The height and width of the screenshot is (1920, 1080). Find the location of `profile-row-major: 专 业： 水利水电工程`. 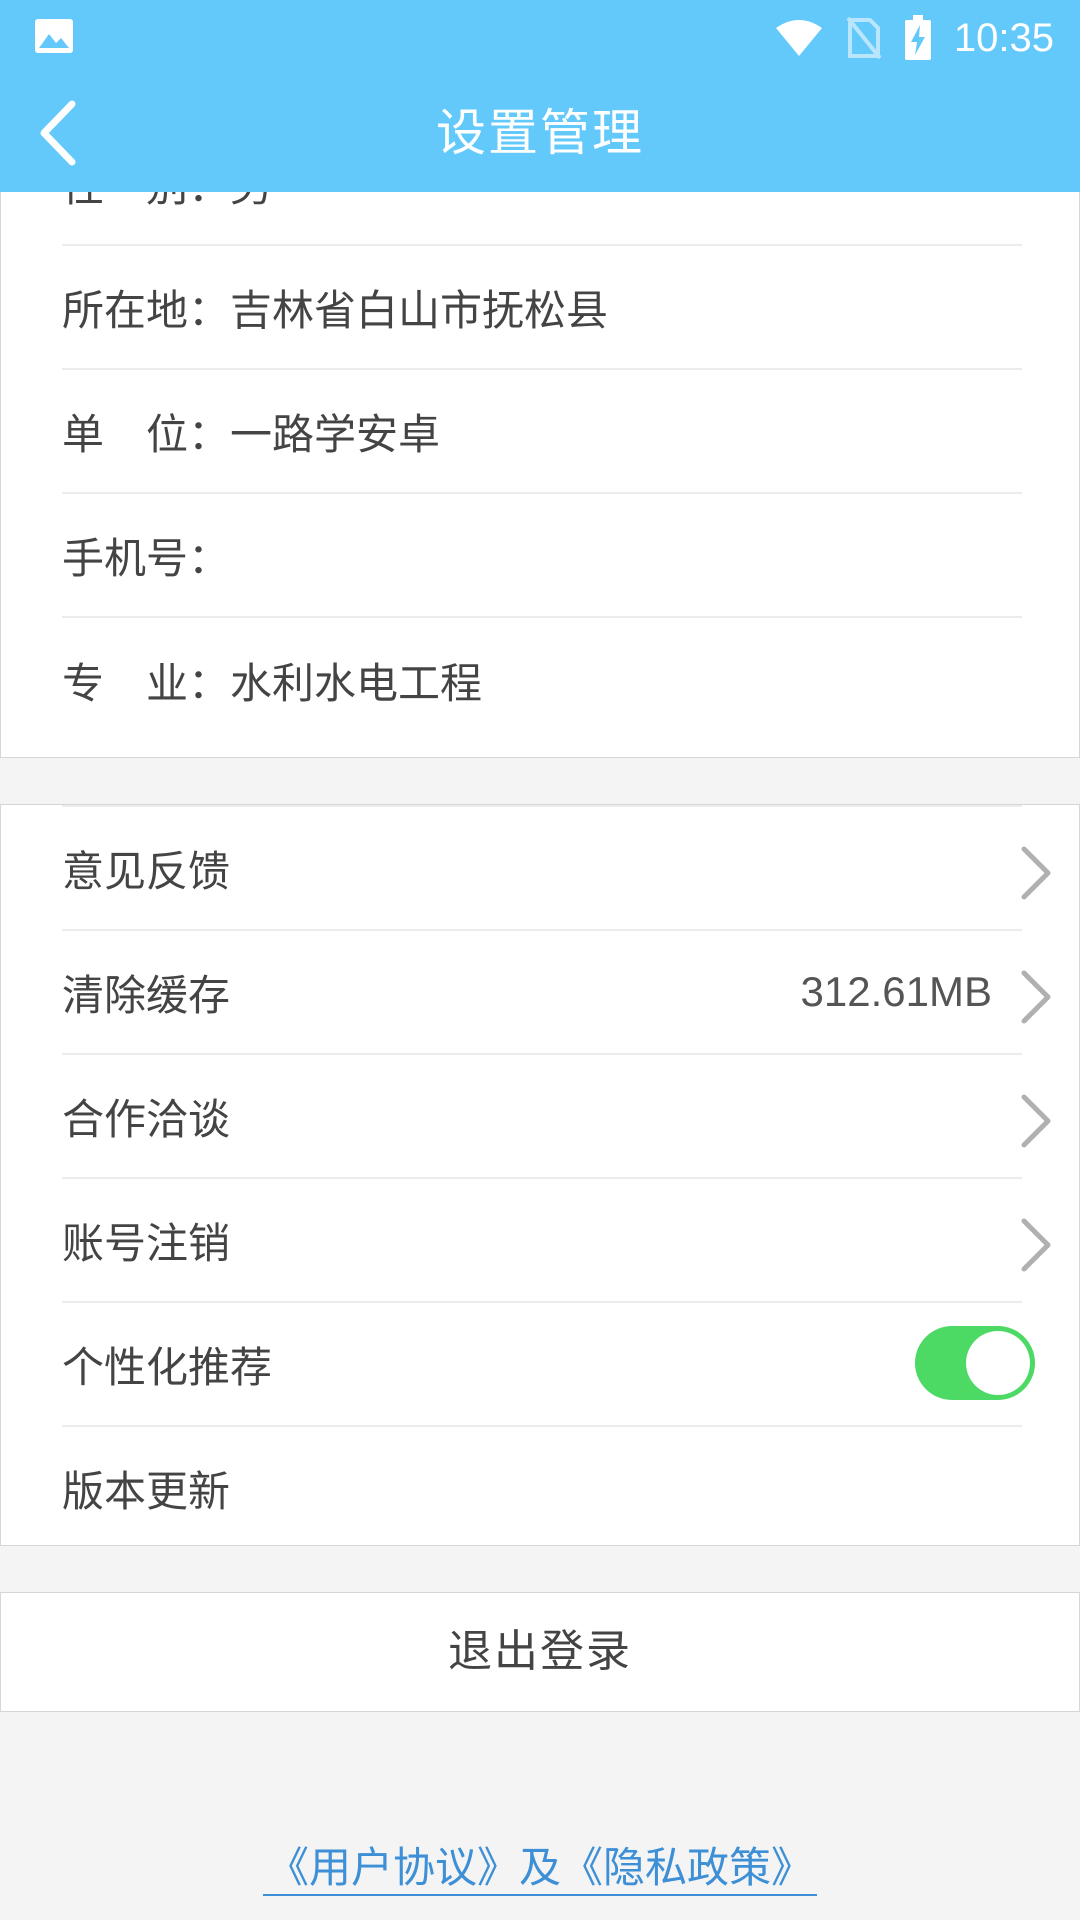

profile-row-major: 专 业： 水利水电工程 is located at coordinates (542, 680).